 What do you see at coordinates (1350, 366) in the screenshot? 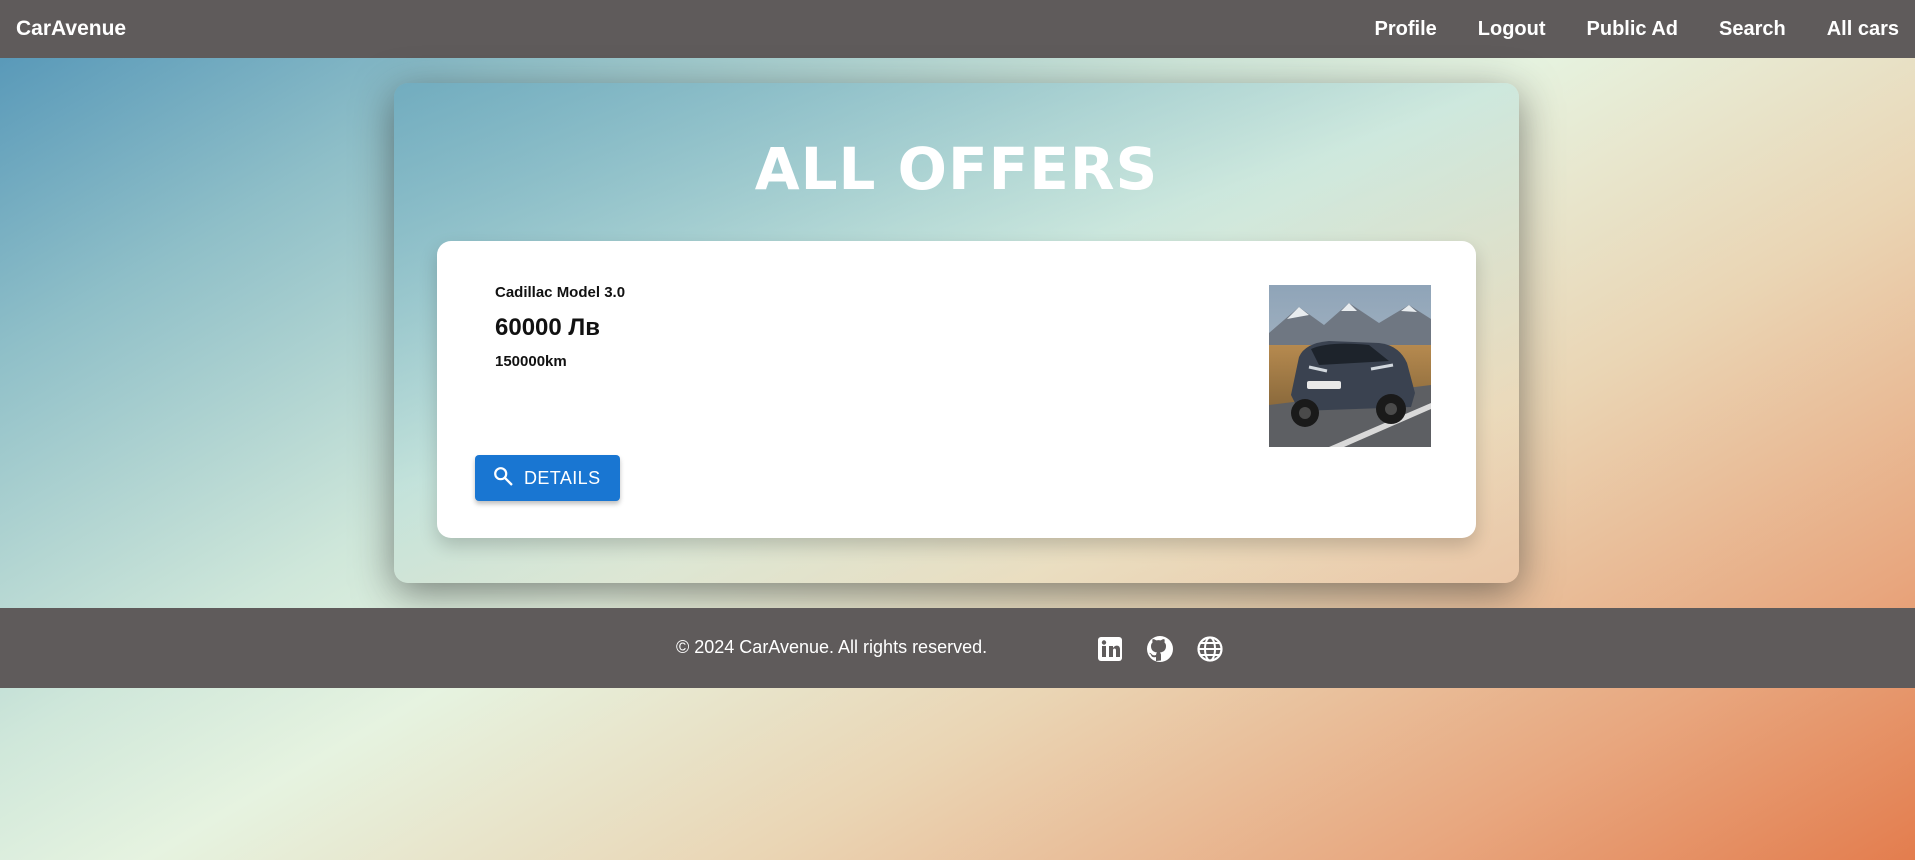
I see `car-photo` at bounding box center [1350, 366].